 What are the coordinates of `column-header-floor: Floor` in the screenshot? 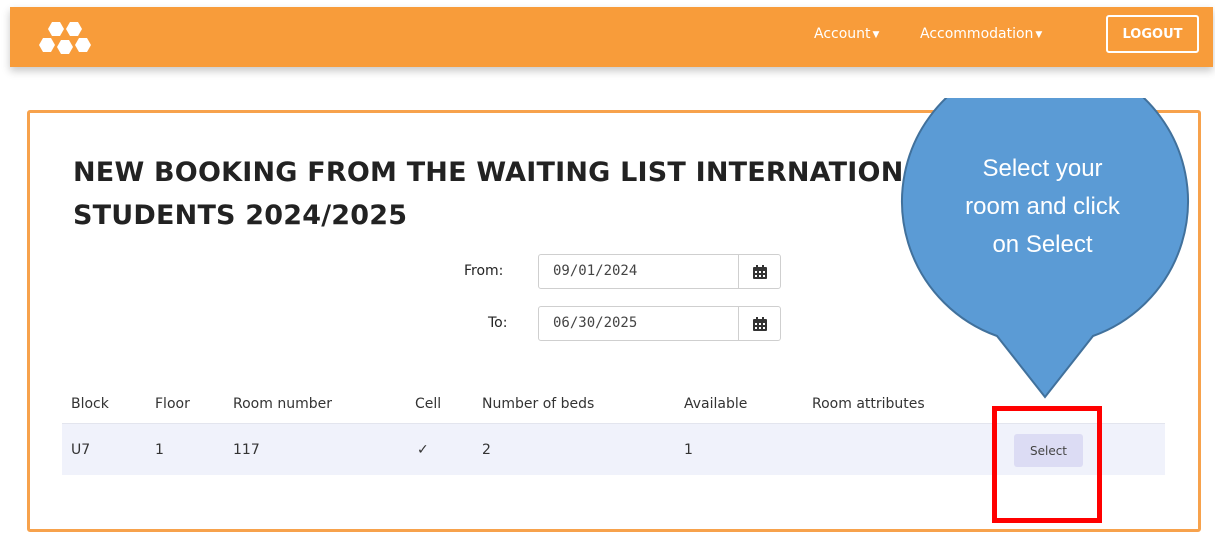 It's located at (172, 404).